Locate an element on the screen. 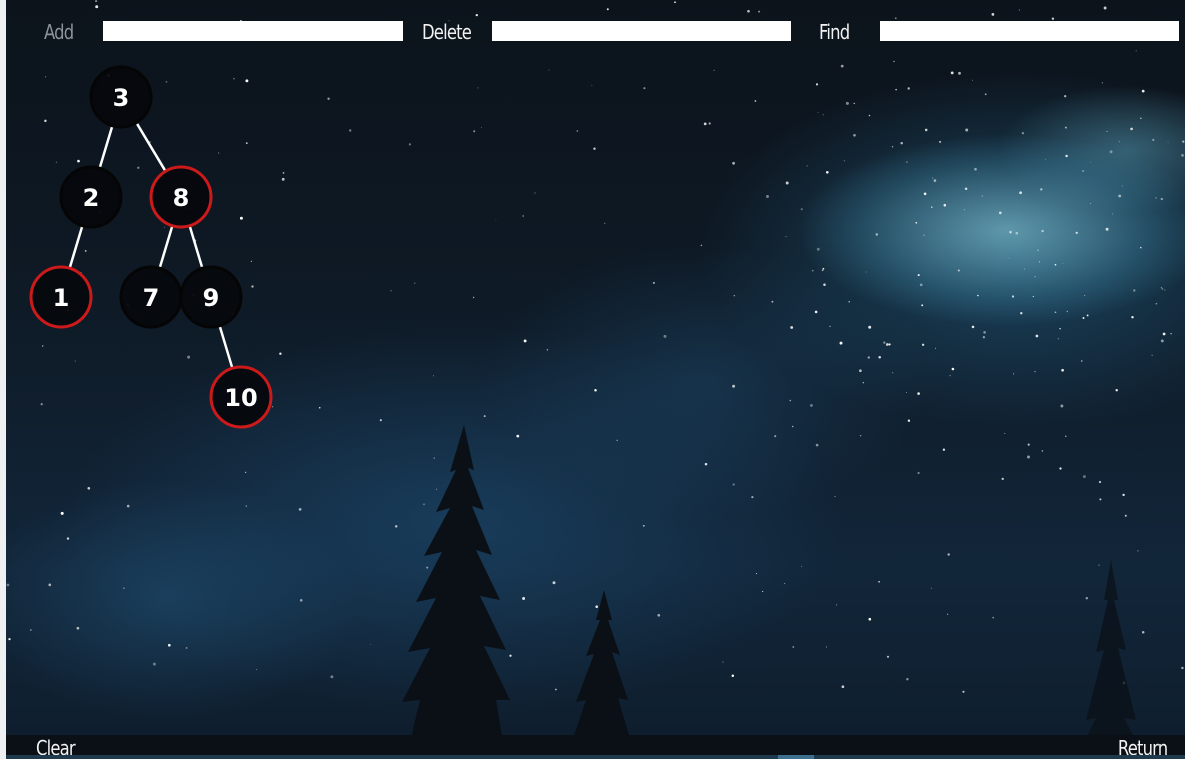 This screenshot has width=1185, height=759. tree-node-7: 7 is located at coordinates (151, 297).